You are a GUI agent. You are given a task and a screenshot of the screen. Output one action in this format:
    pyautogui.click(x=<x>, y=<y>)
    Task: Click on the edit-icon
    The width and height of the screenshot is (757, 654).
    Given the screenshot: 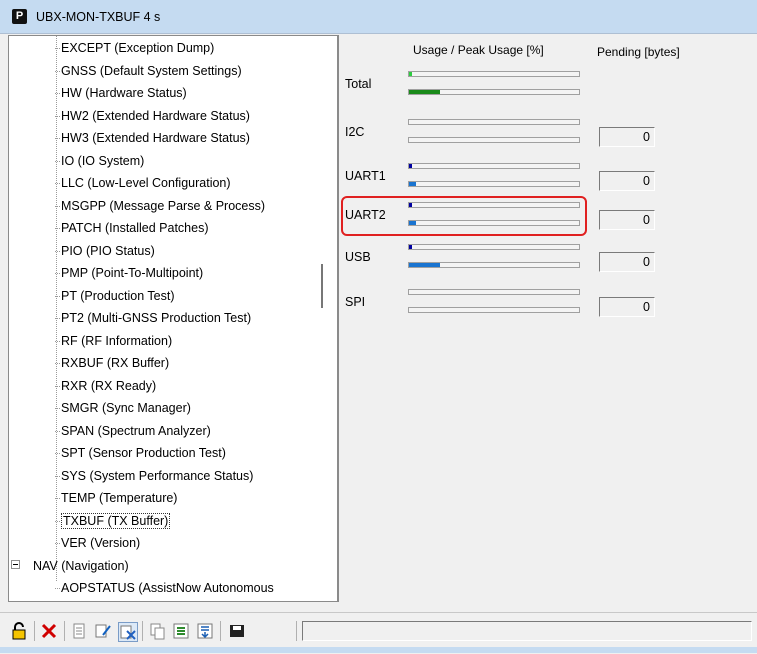 What is the action you would take?
    pyautogui.click(x=103, y=631)
    